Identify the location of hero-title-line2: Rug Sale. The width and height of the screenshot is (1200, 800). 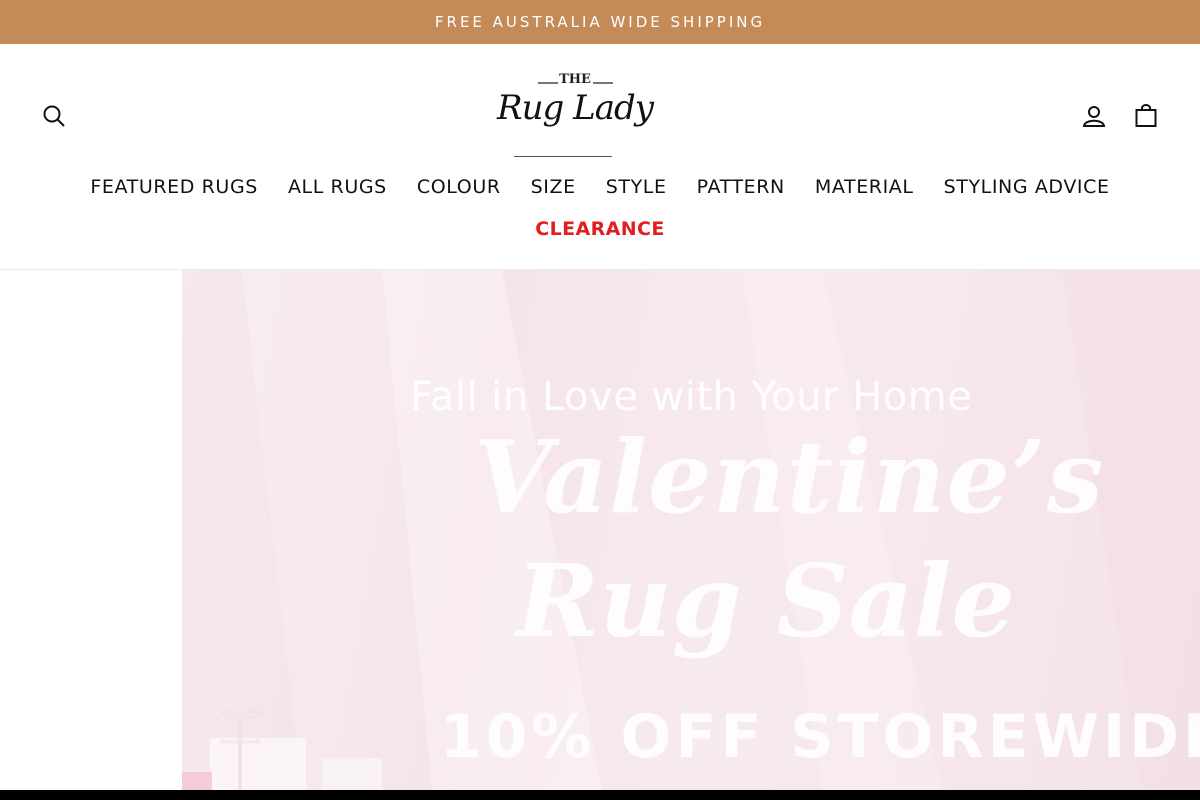
(766, 601).